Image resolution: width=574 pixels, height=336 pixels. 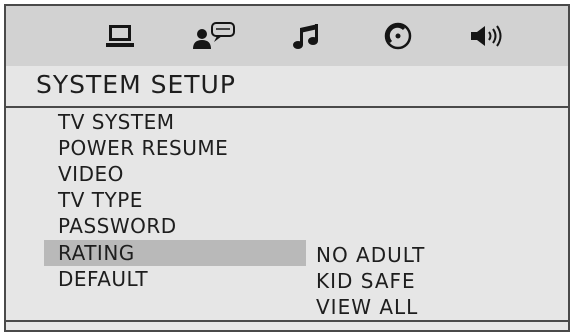 What do you see at coordinates (136, 84) in the screenshot?
I see `page-title: SYSTEM SETUP` at bounding box center [136, 84].